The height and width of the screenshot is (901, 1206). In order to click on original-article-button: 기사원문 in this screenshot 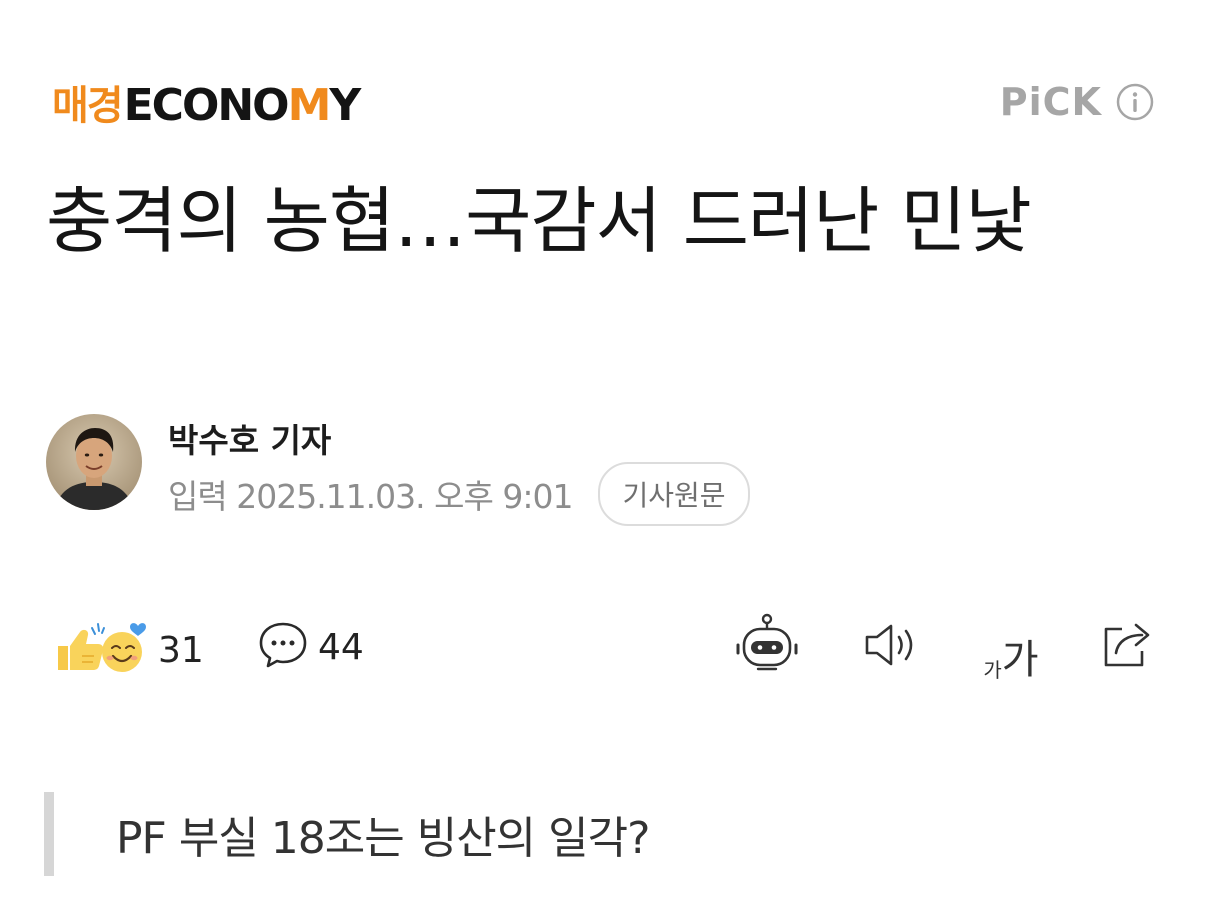, I will do `click(674, 494)`.